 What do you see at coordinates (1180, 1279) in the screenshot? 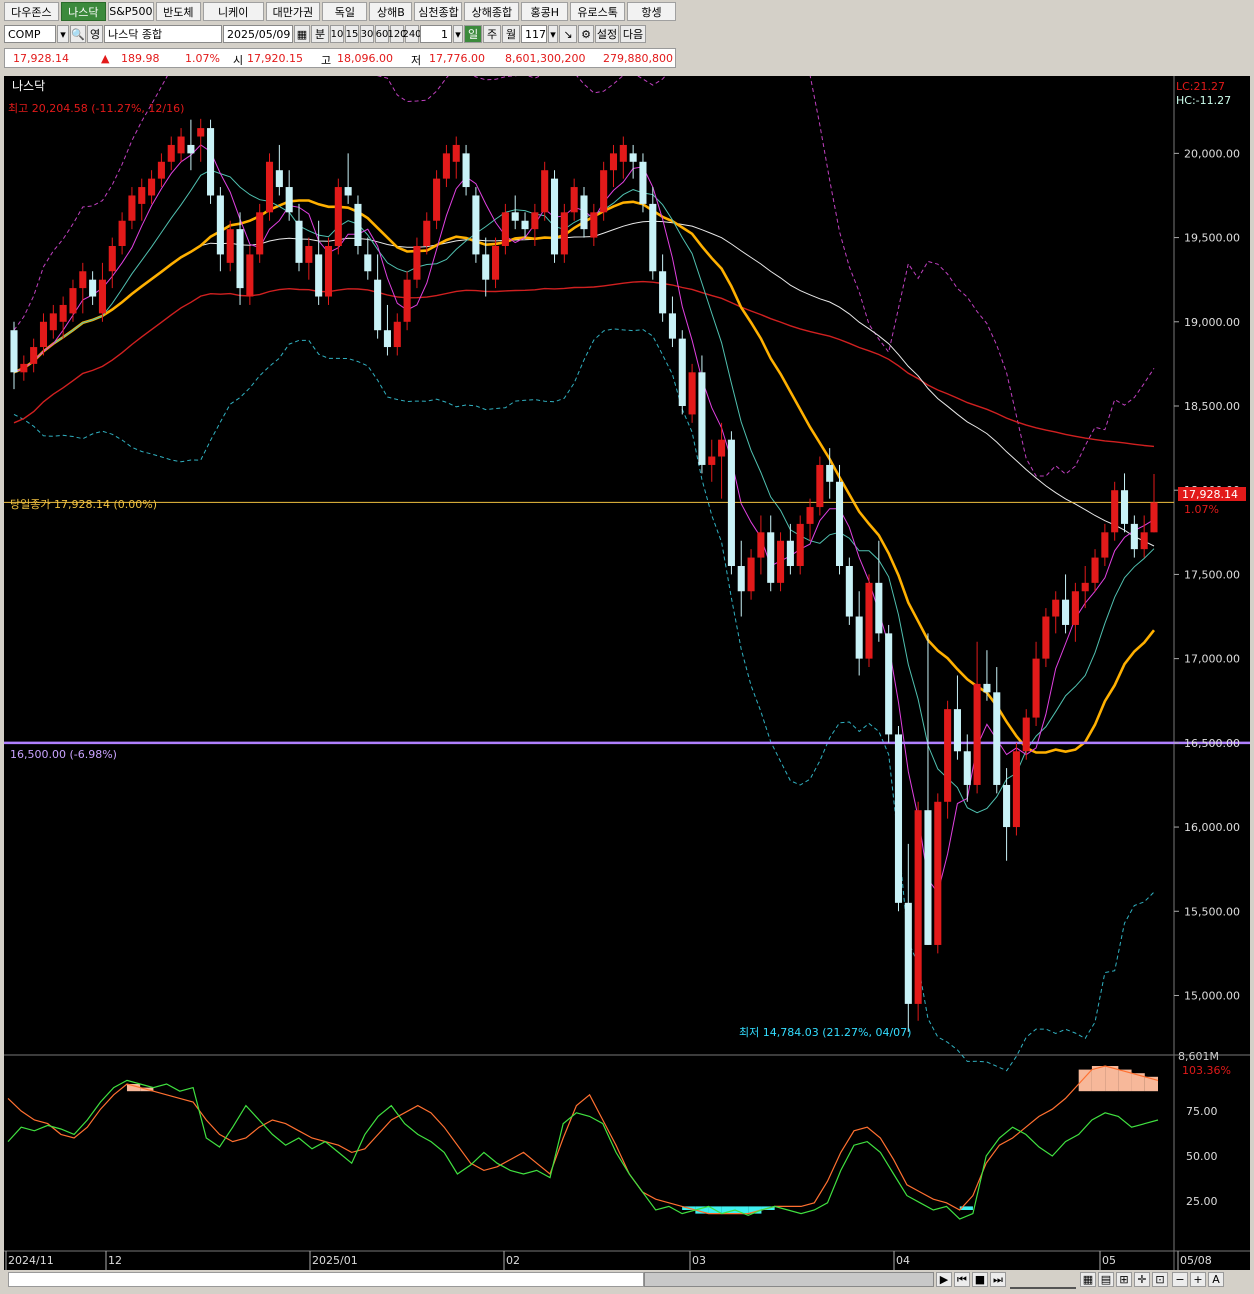
I see `zoom-out-icon: −` at bounding box center [1180, 1279].